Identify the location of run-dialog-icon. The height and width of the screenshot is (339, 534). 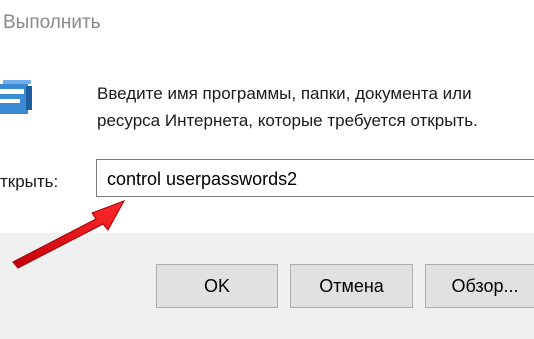
(16, 97).